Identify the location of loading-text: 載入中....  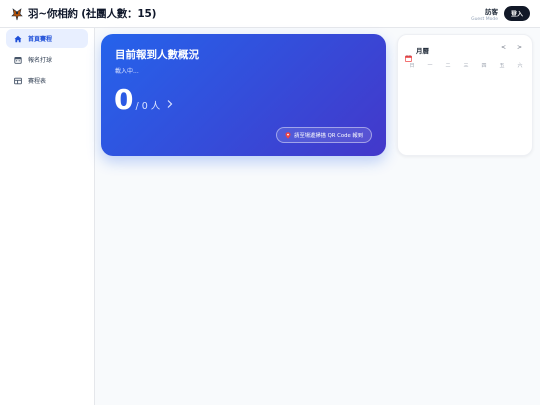
(127, 71).